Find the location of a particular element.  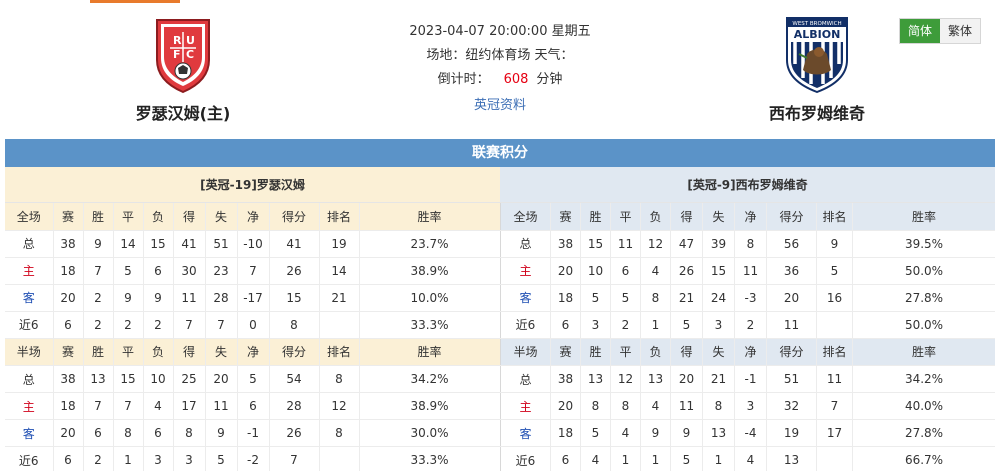

column-header: 得分 is located at coordinates (791, 352).